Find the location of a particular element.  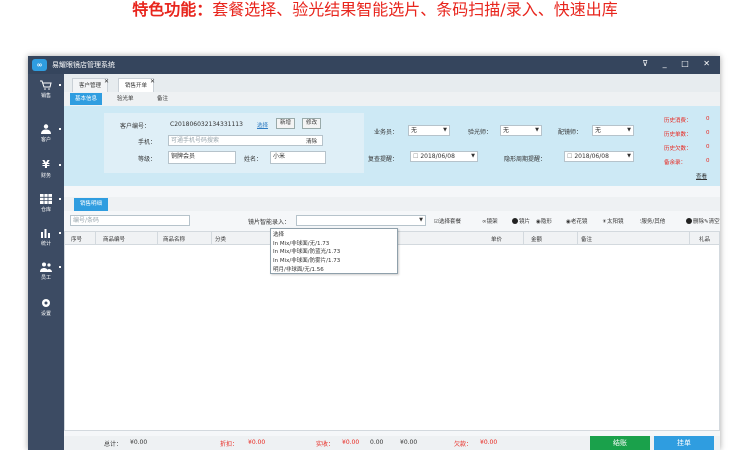

edit-customer-button: 修改 is located at coordinates (312, 123).